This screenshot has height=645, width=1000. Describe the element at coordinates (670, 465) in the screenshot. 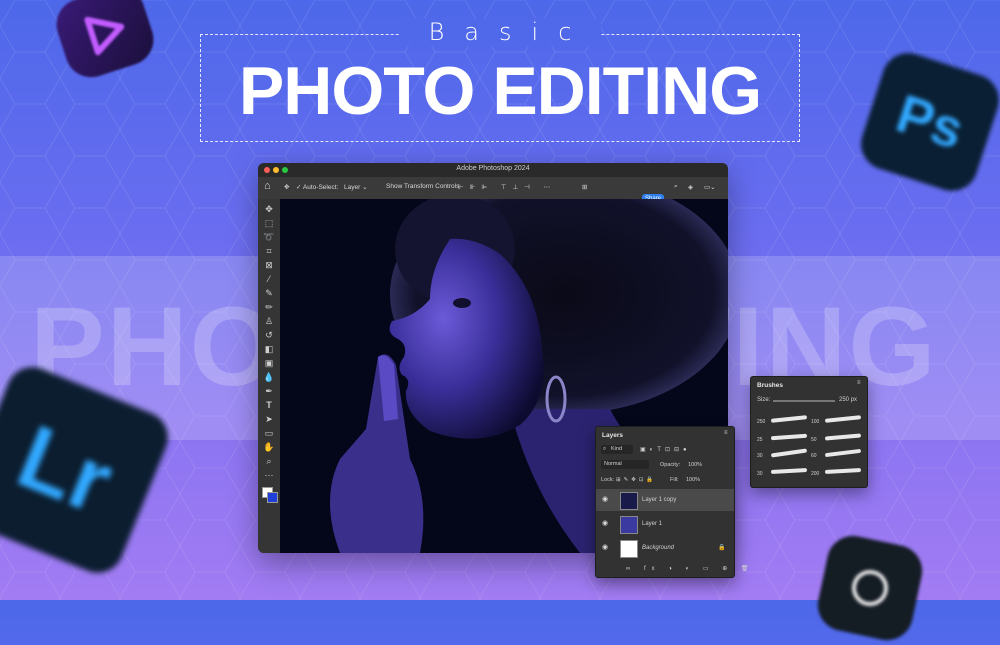

I see `opacity-label: Opacity:` at that location.